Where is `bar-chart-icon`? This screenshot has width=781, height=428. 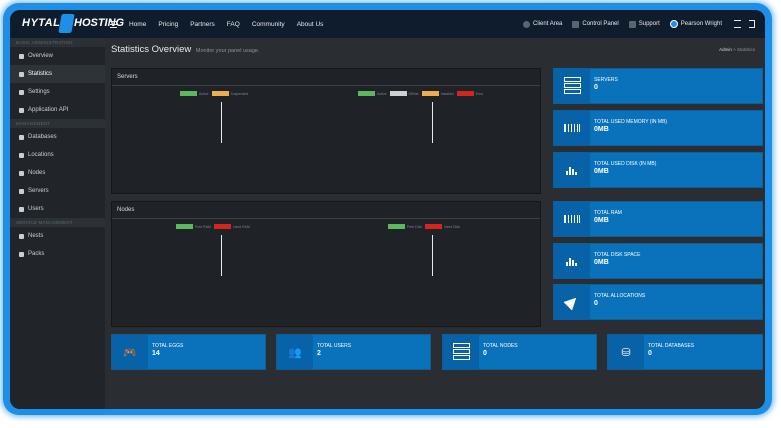 bar-chart-icon is located at coordinates (572, 261).